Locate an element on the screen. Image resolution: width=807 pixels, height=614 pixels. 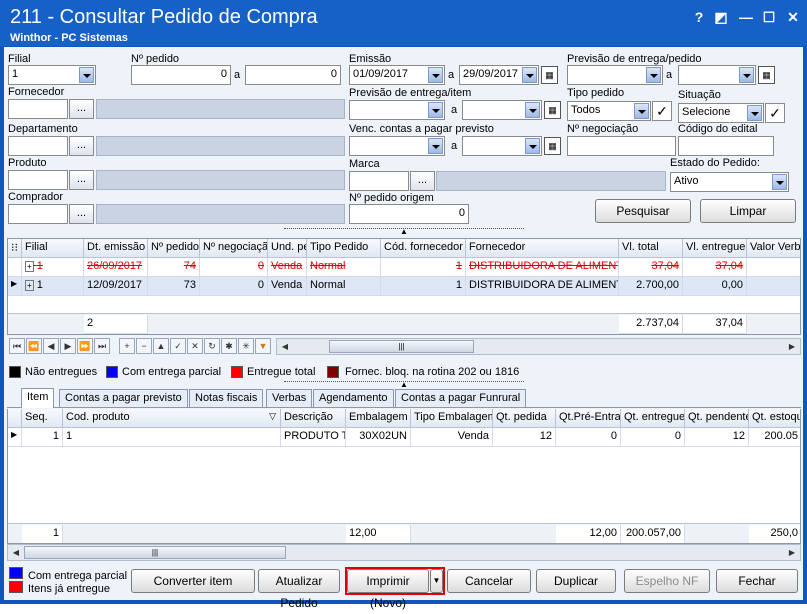
col-header: Qt.Pré-Entra is located at coordinates (588, 418).